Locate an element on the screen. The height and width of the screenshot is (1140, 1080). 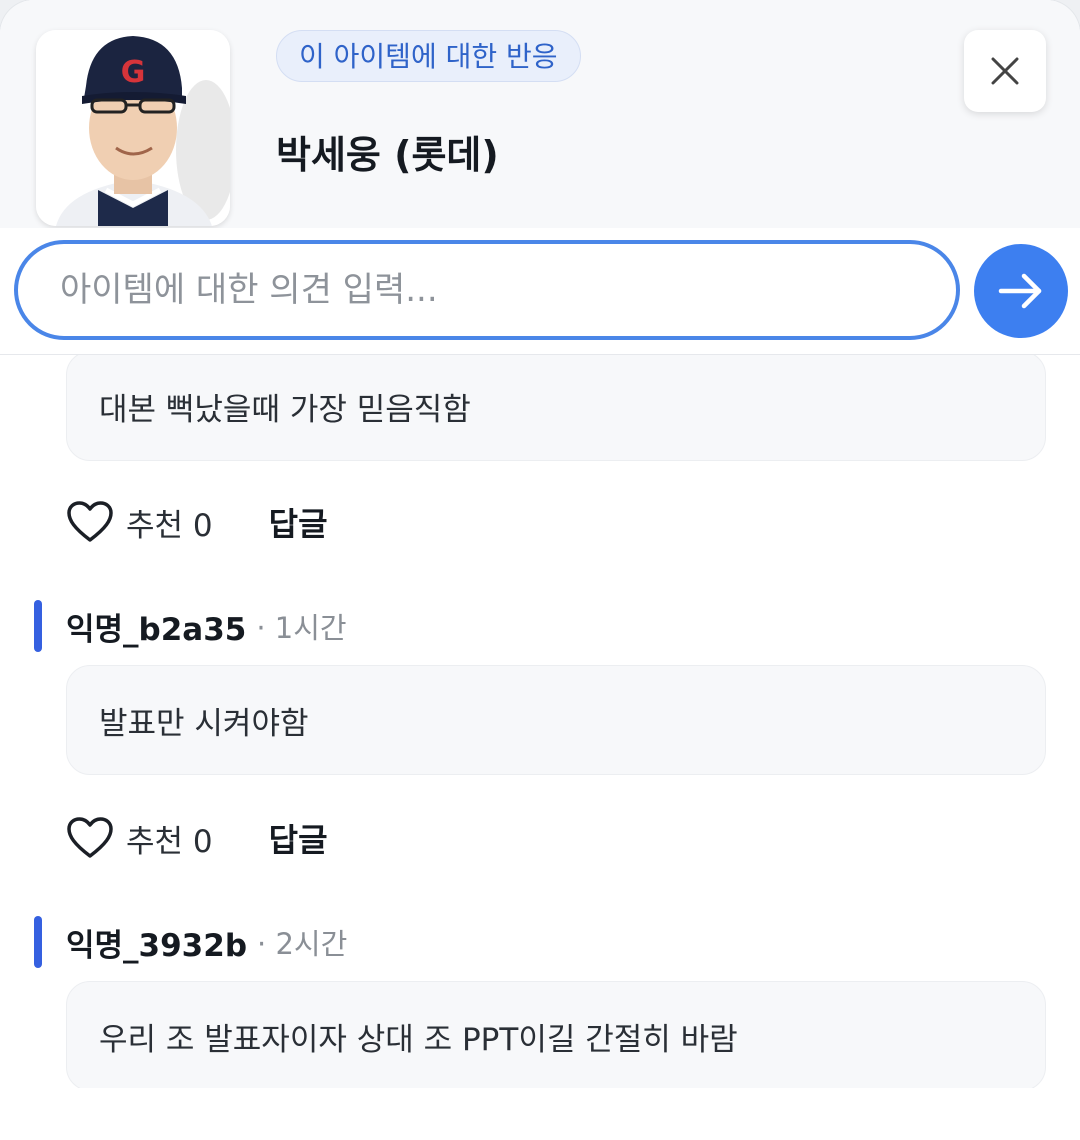
close-button is located at coordinates (1005, 71).